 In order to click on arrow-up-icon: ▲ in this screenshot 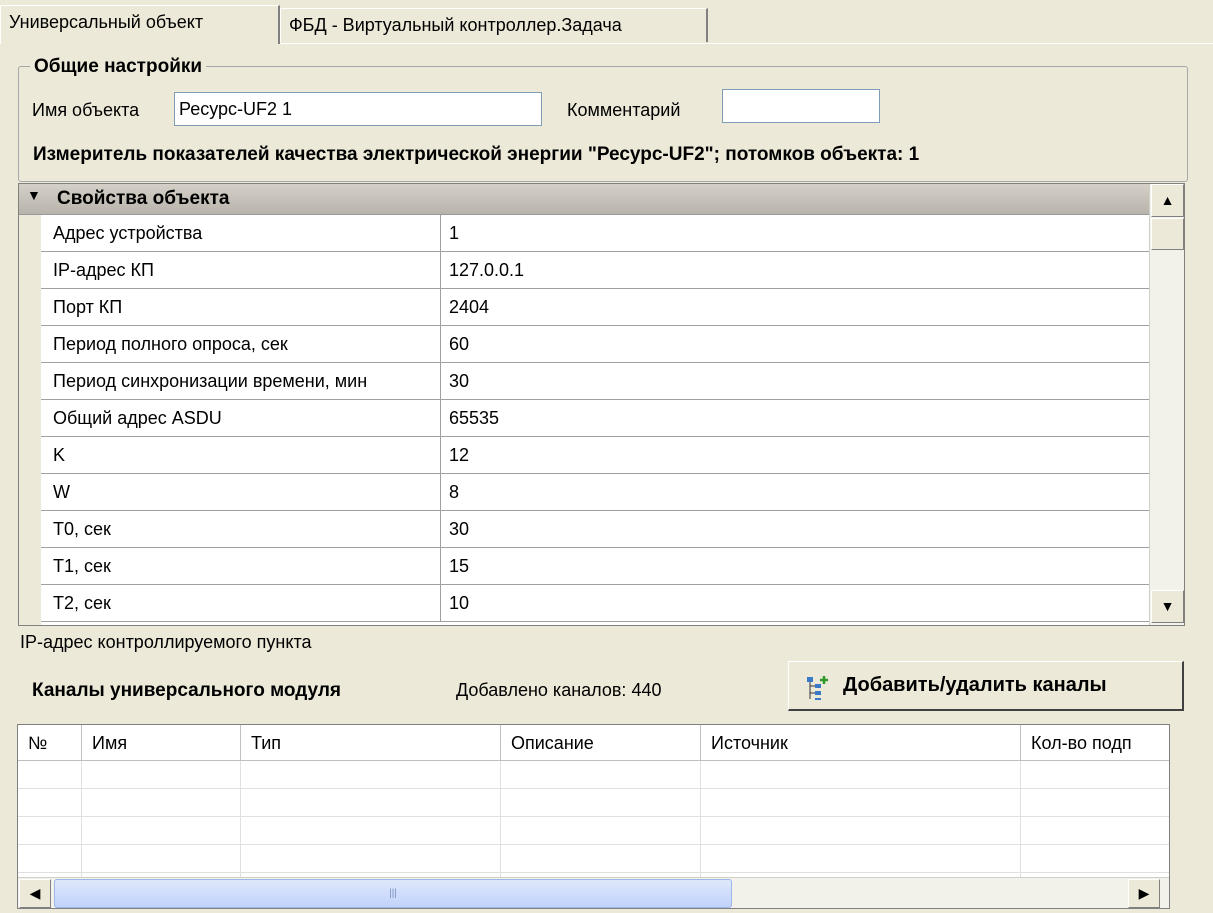, I will do `click(1167, 200)`.